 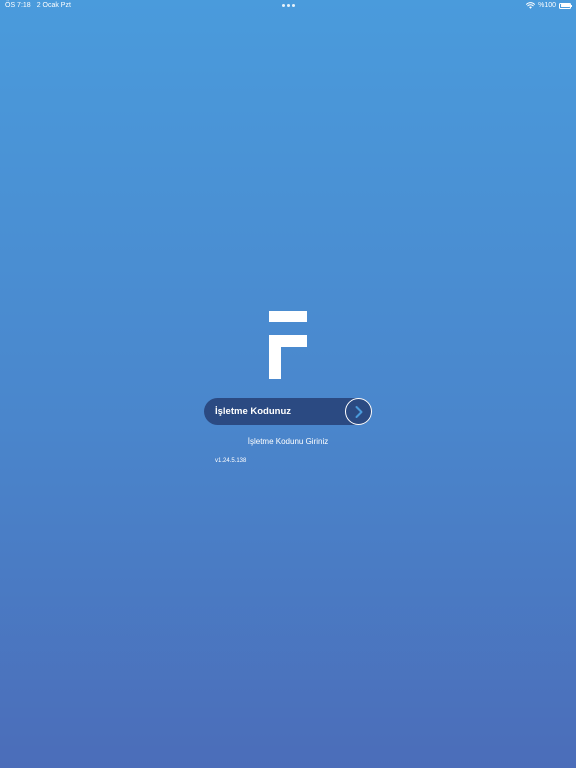 I want to click on f-logo-icon, so click(x=288, y=345).